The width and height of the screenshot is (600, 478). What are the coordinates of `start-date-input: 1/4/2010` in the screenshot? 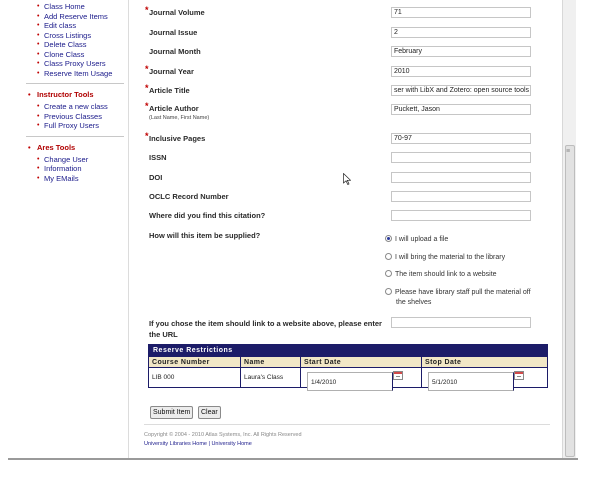 It's located at (350, 381).